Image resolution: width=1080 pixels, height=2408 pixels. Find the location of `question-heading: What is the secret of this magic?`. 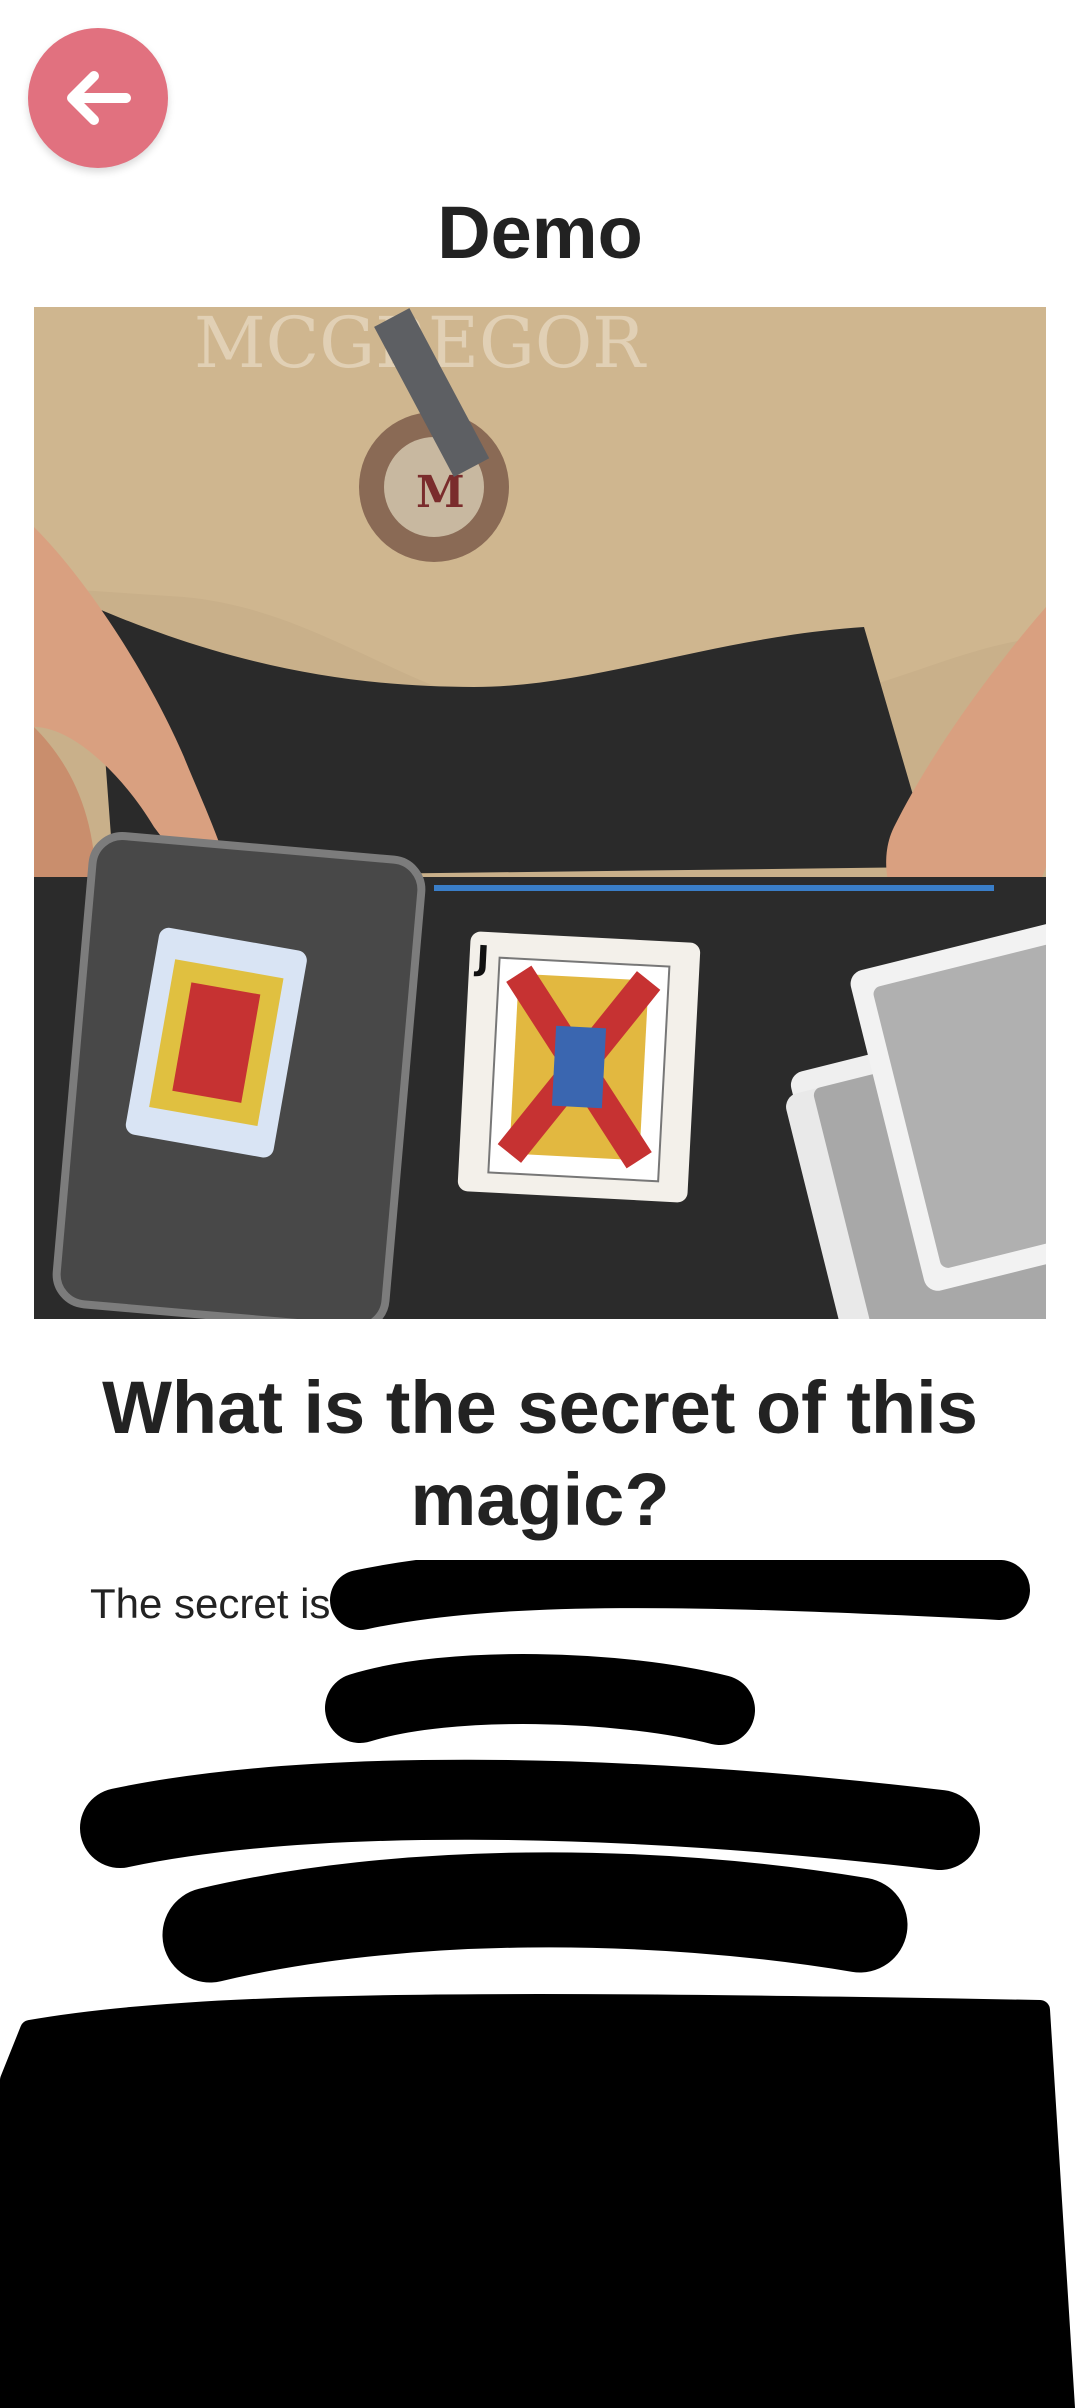

question-heading: What is the secret of this magic? is located at coordinates (540, 1453).